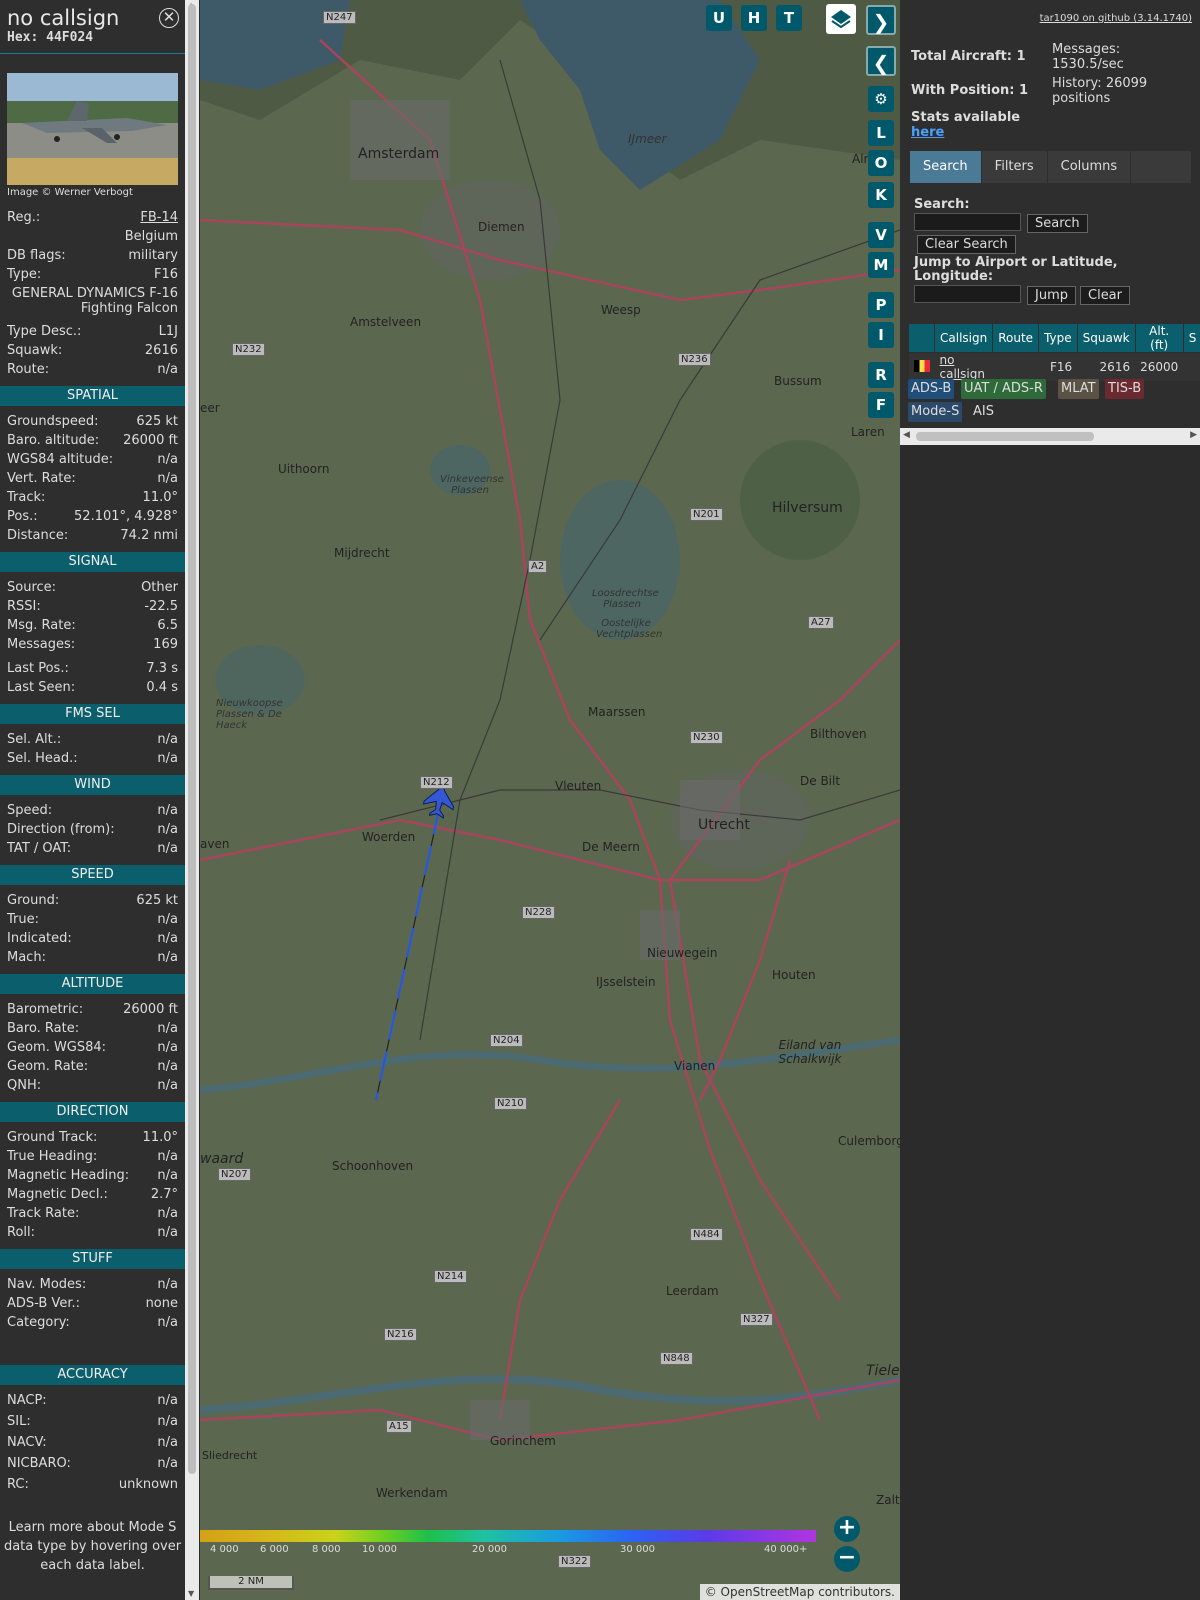 The width and height of the screenshot is (1200, 1600). What do you see at coordinates (1159, 338) in the screenshot?
I see `header-alt-ft-: Alt. (ft)` at bounding box center [1159, 338].